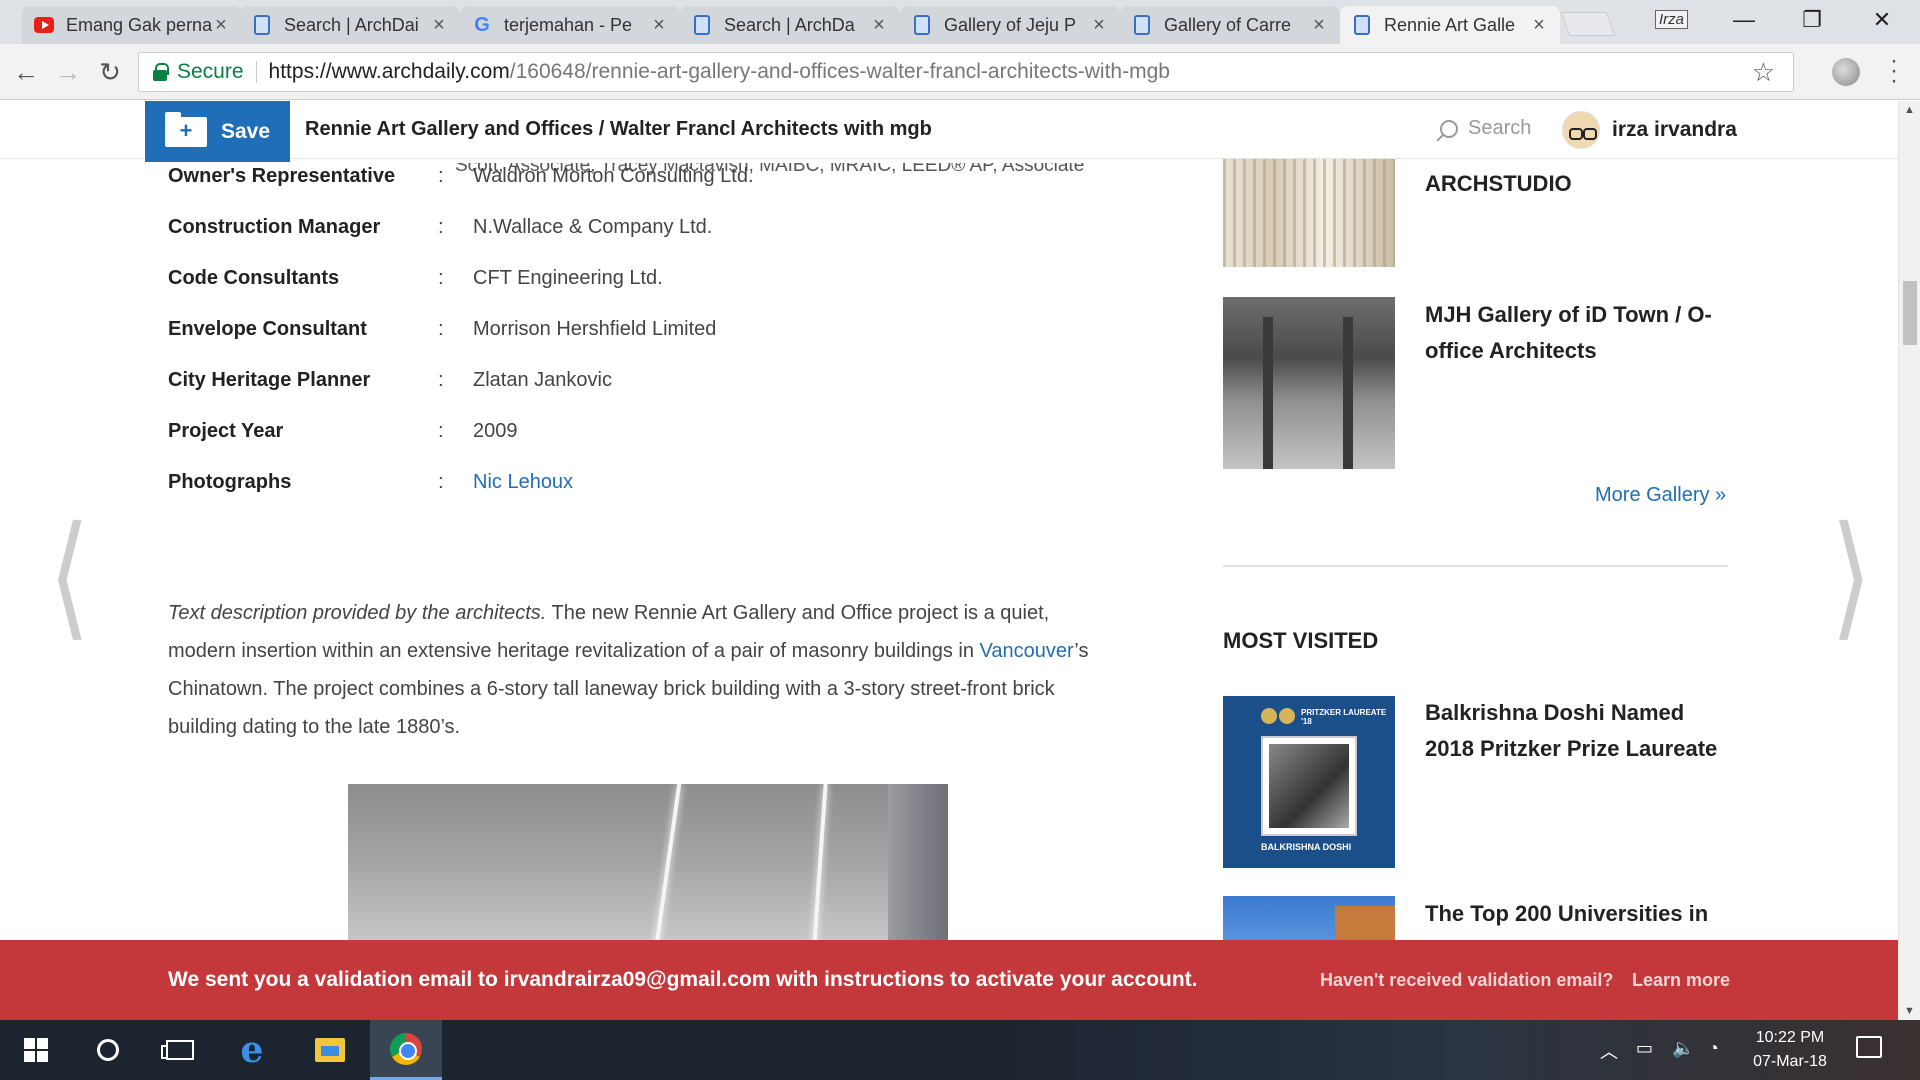 The image size is (1920, 1080). I want to click on resend-validation-link: Haven't received validation email?, so click(1466, 980).